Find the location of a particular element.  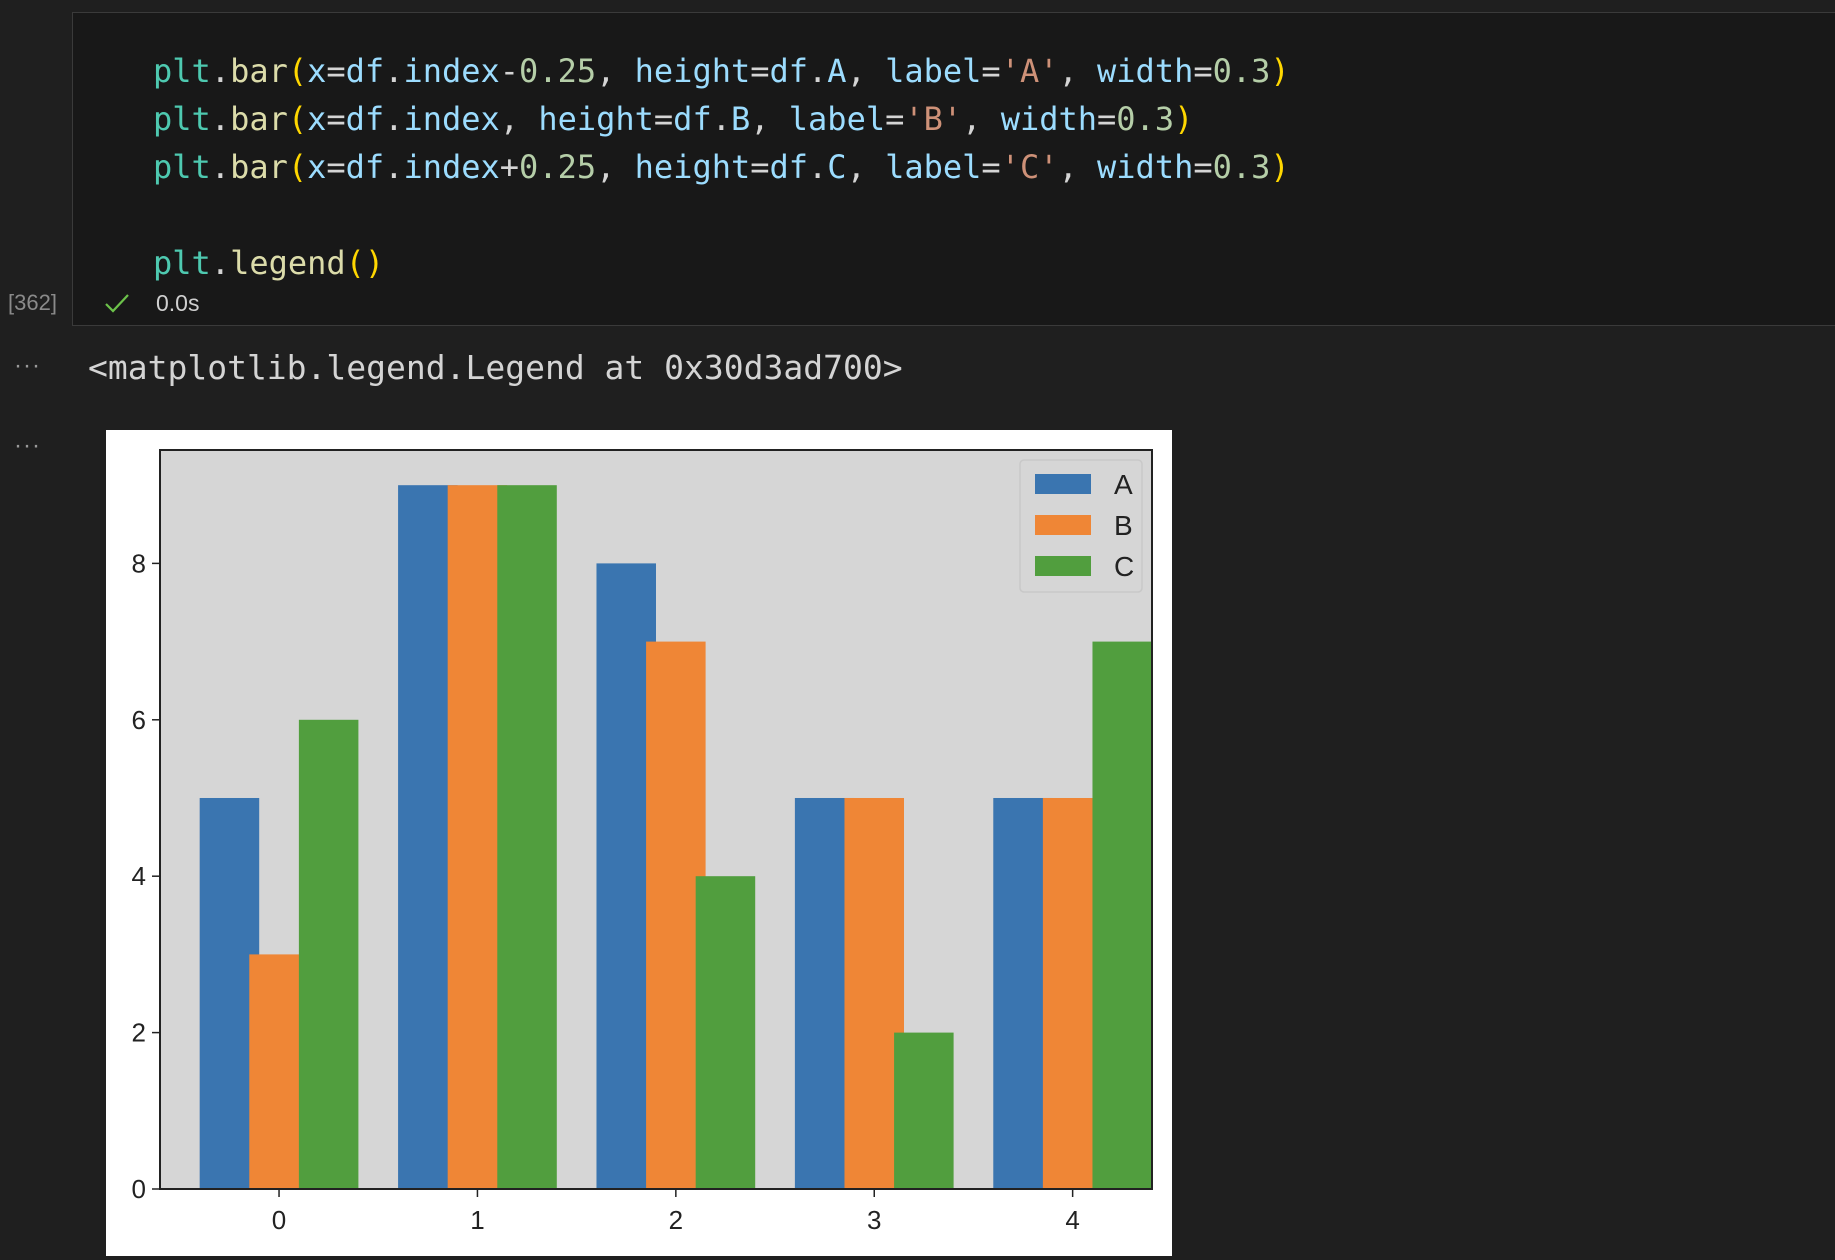

y-tick-label: 6 is located at coordinates (139, 720).